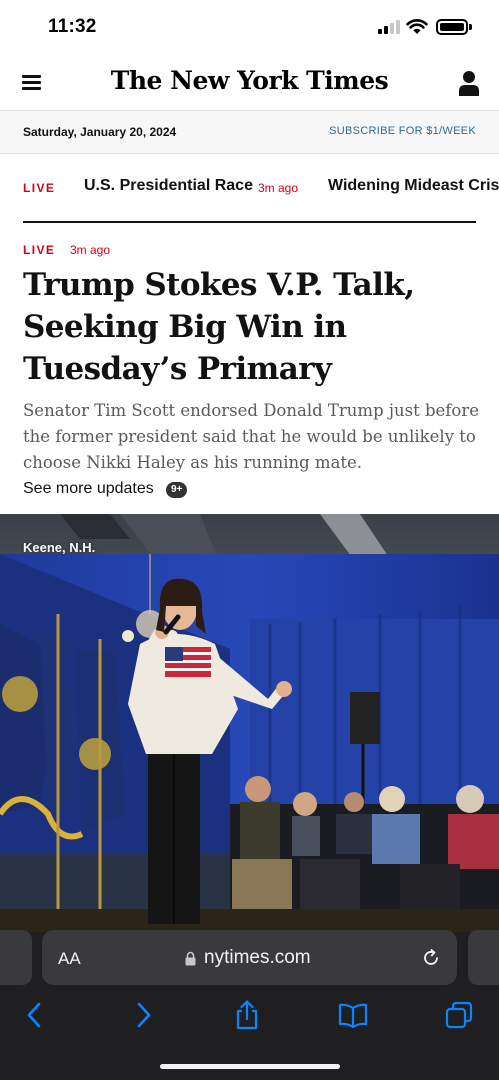 This screenshot has height=1080, width=499. Describe the element at coordinates (257, 958) in the screenshot. I see `url-text: nytimes.com` at that location.